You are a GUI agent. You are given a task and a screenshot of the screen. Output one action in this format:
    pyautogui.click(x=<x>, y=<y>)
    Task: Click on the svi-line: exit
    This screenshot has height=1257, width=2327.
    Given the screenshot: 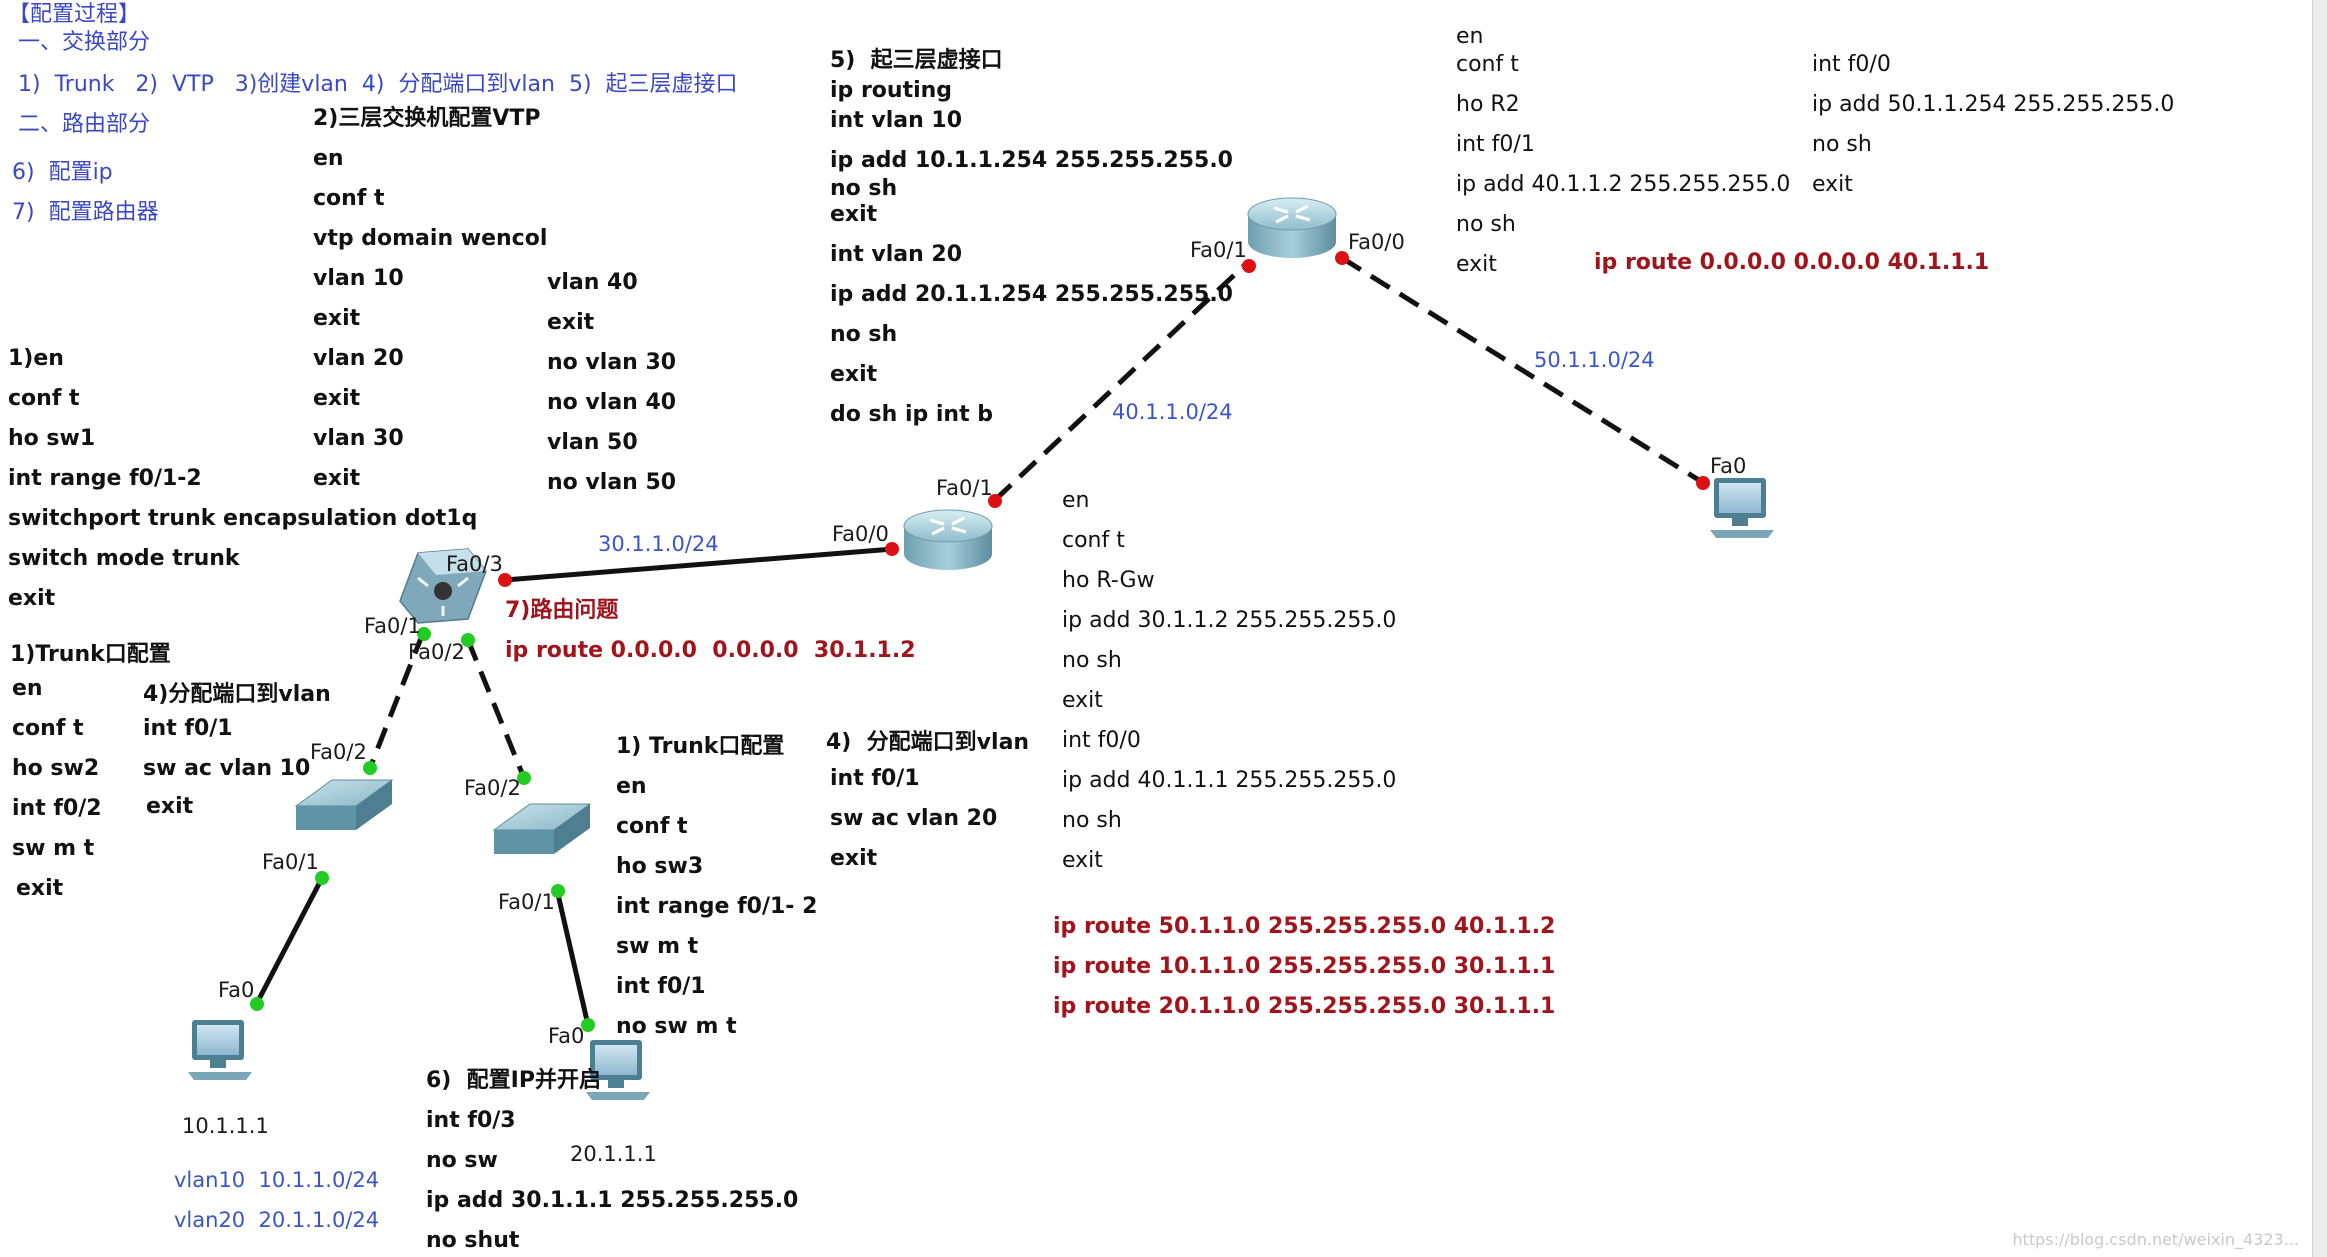 What is the action you would take?
    pyautogui.click(x=854, y=214)
    